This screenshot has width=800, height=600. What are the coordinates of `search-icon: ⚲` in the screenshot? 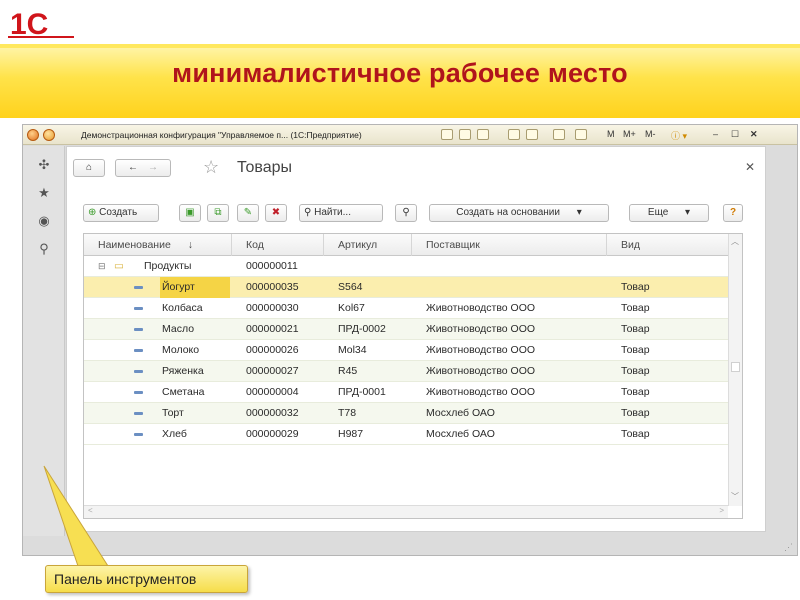 It's located at (44, 249).